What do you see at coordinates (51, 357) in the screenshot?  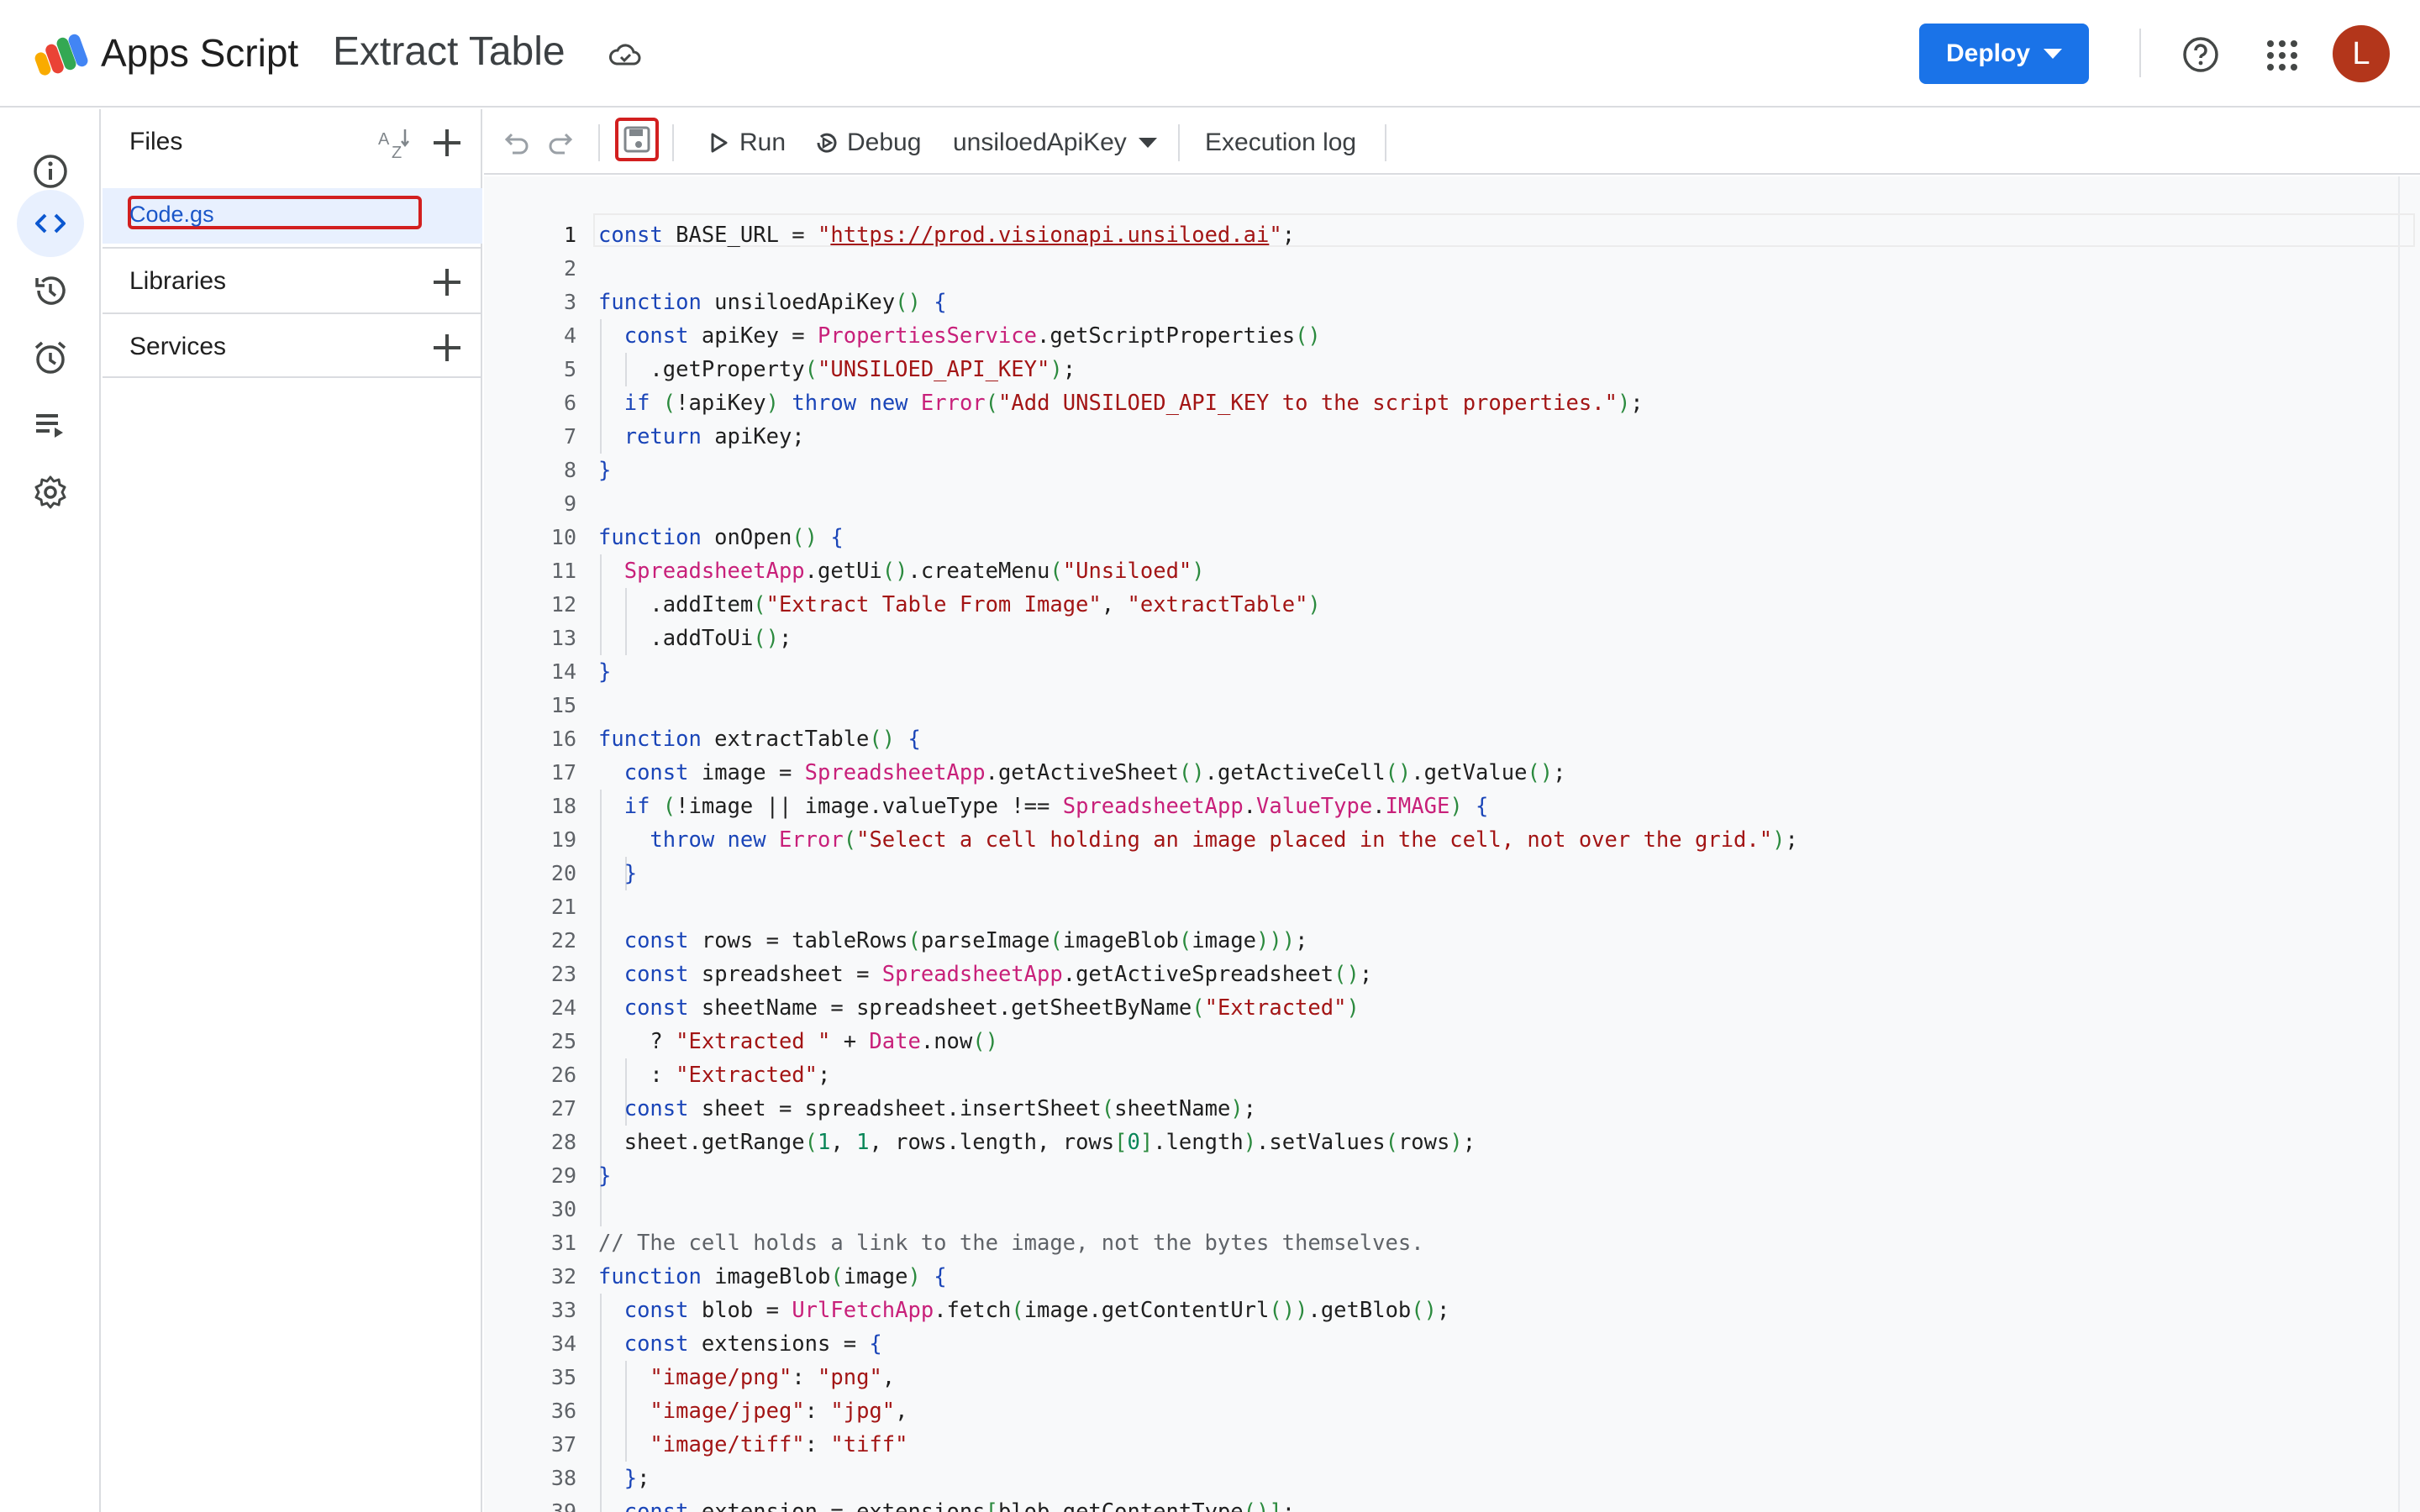 I see `triggers-nav` at bounding box center [51, 357].